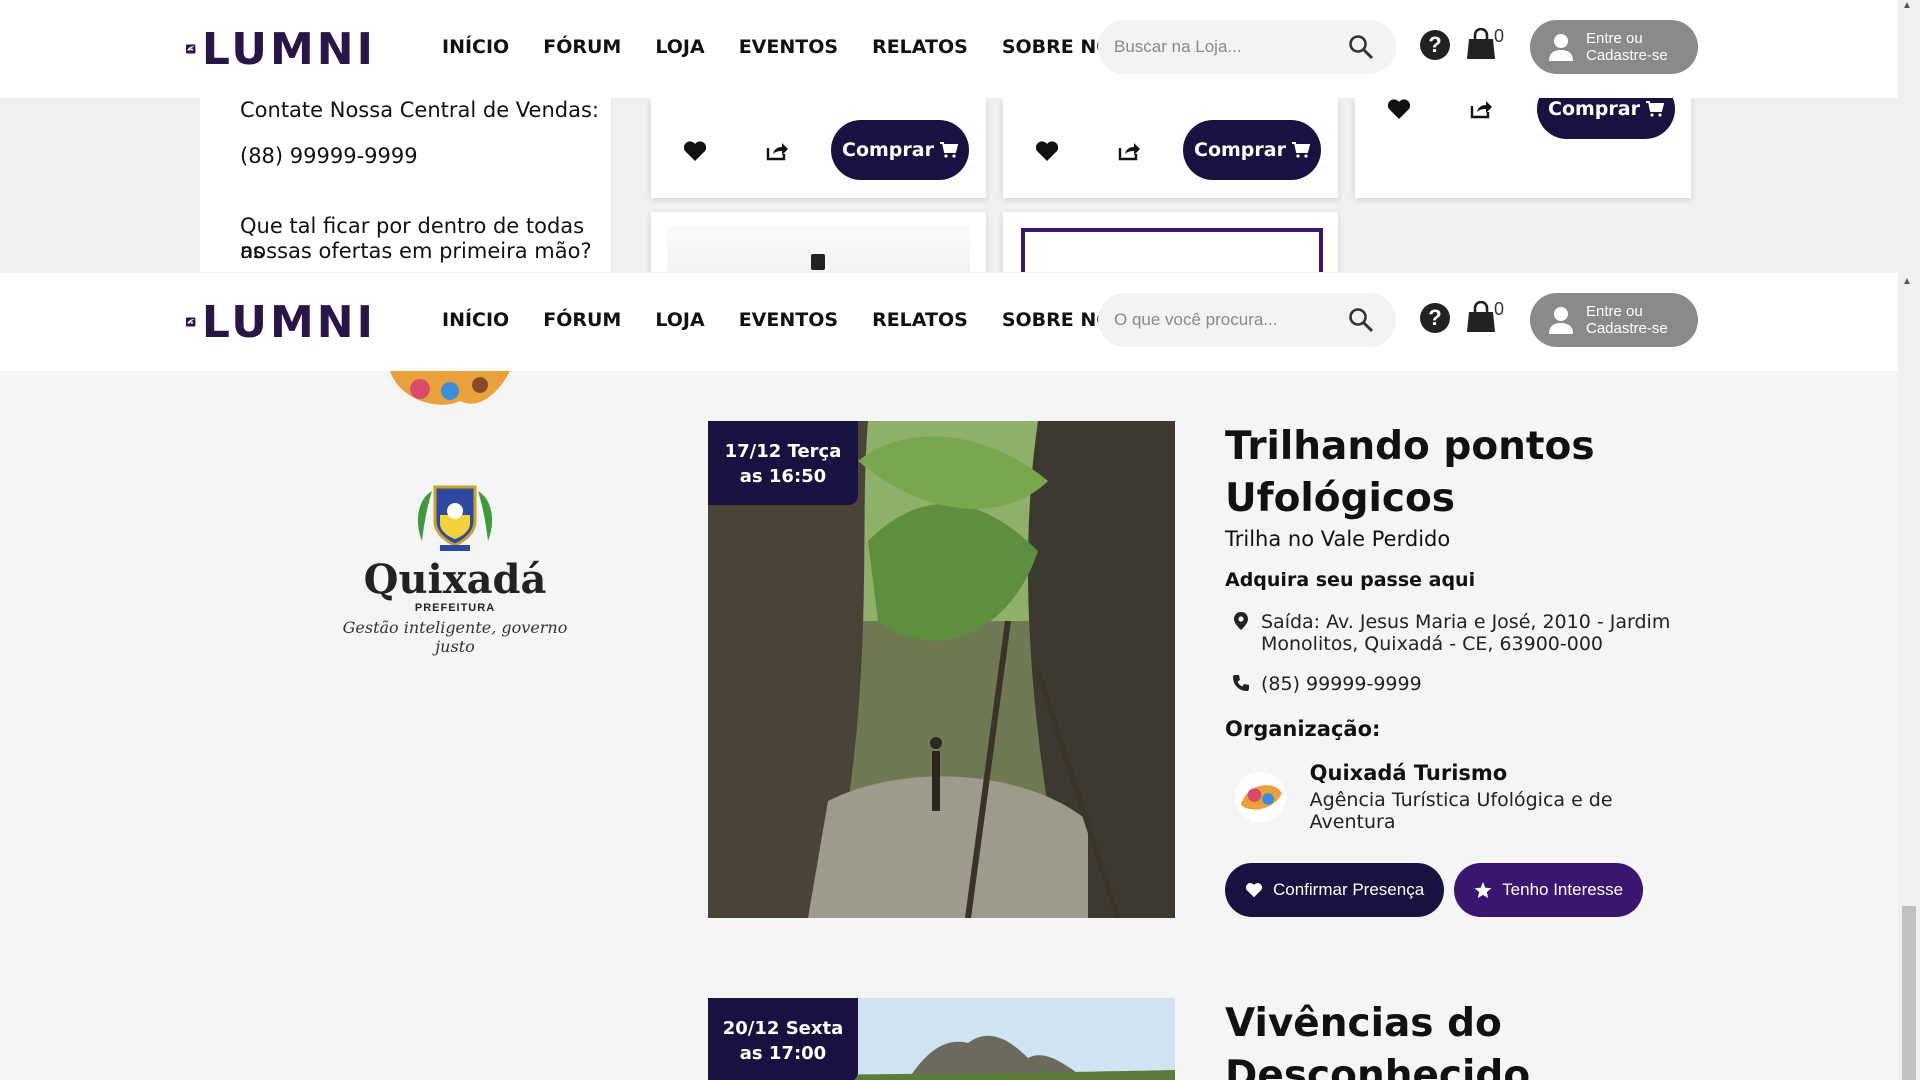 Image resolution: width=1920 pixels, height=1080 pixels. What do you see at coordinates (1241, 621) in the screenshot?
I see `map-pin-icon` at bounding box center [1241, 621].